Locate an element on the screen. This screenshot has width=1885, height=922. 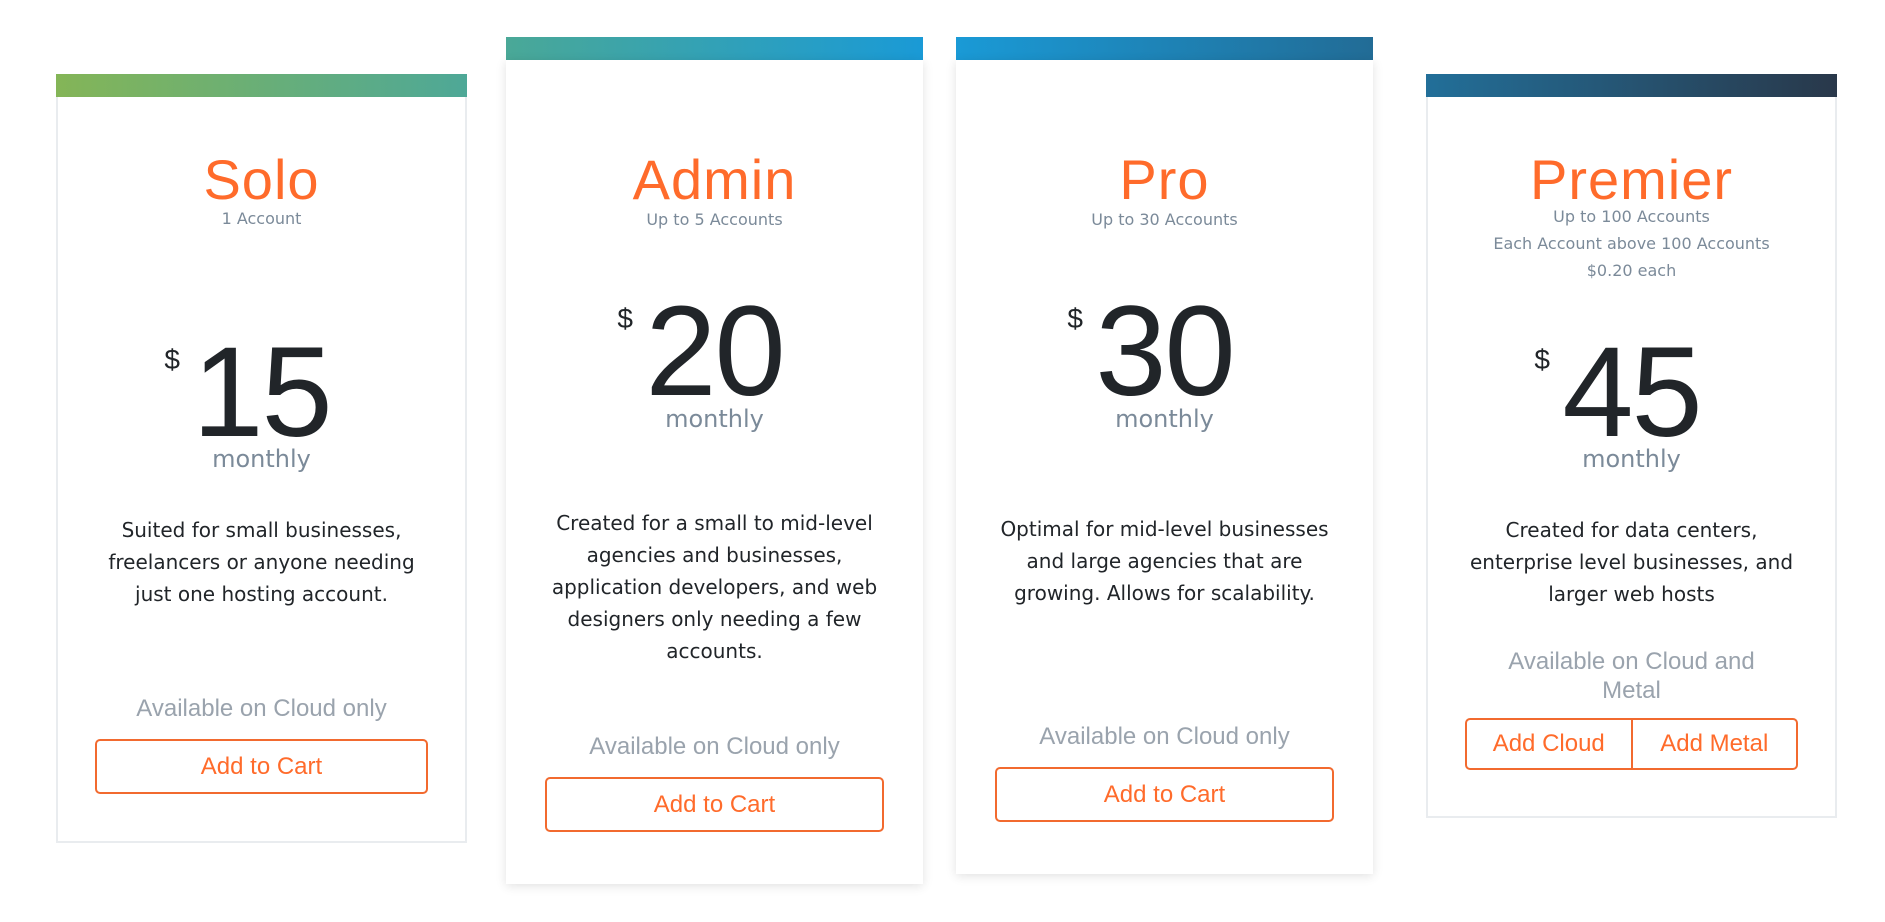
add-metal-button: Add Metal is located at coordinates (1713, 744).